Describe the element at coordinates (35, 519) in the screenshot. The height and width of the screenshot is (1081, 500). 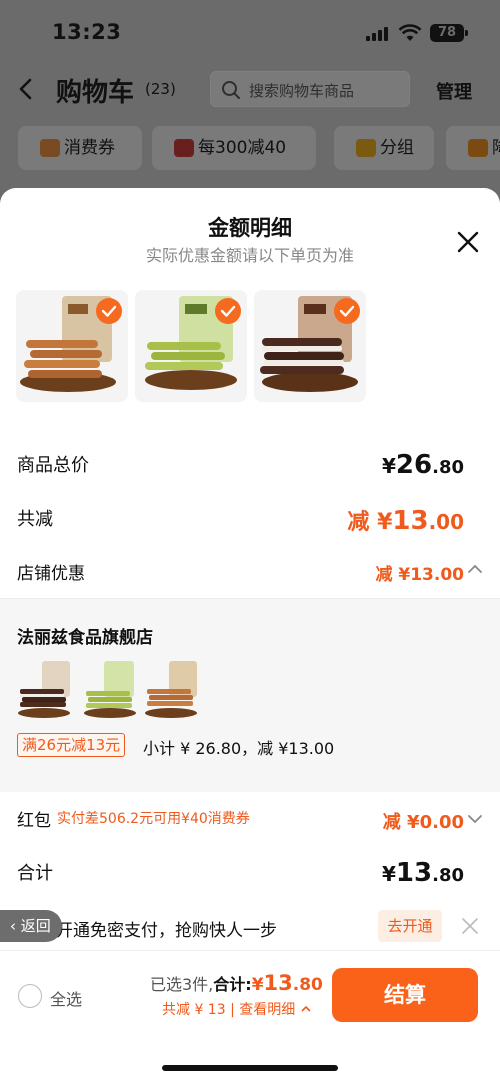
I see `reduce-label: 共减` at that location.